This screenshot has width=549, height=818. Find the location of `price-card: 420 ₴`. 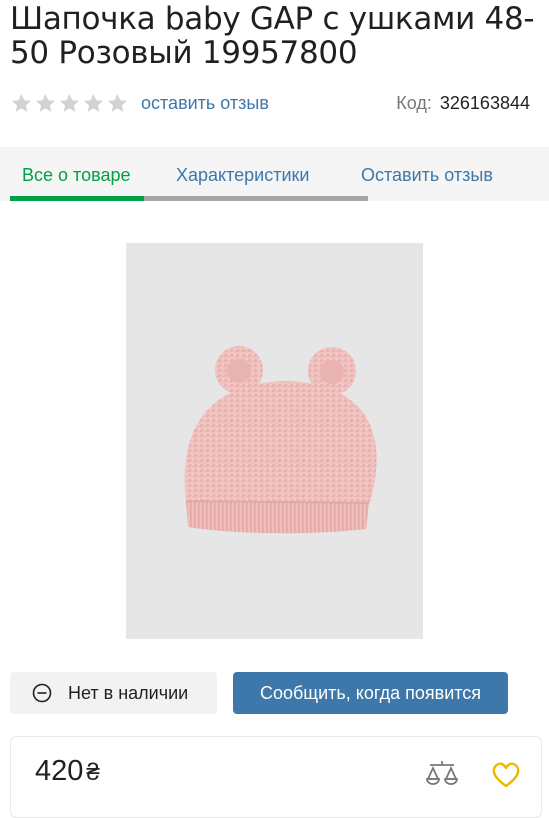

price-card: 420 ₴ is located at coordinates (276, 777).